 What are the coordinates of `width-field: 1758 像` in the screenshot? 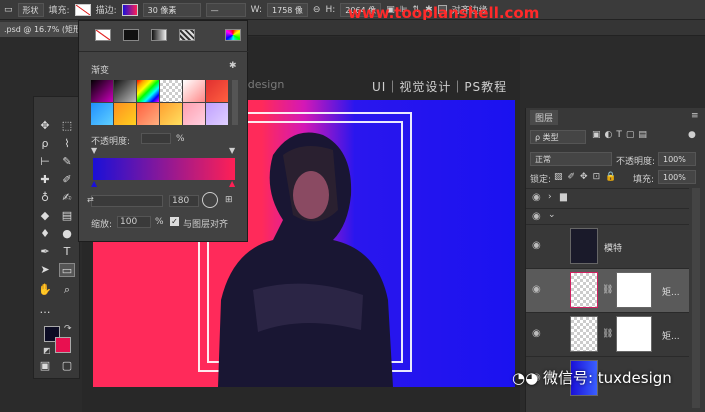 It's located at (287, 9).